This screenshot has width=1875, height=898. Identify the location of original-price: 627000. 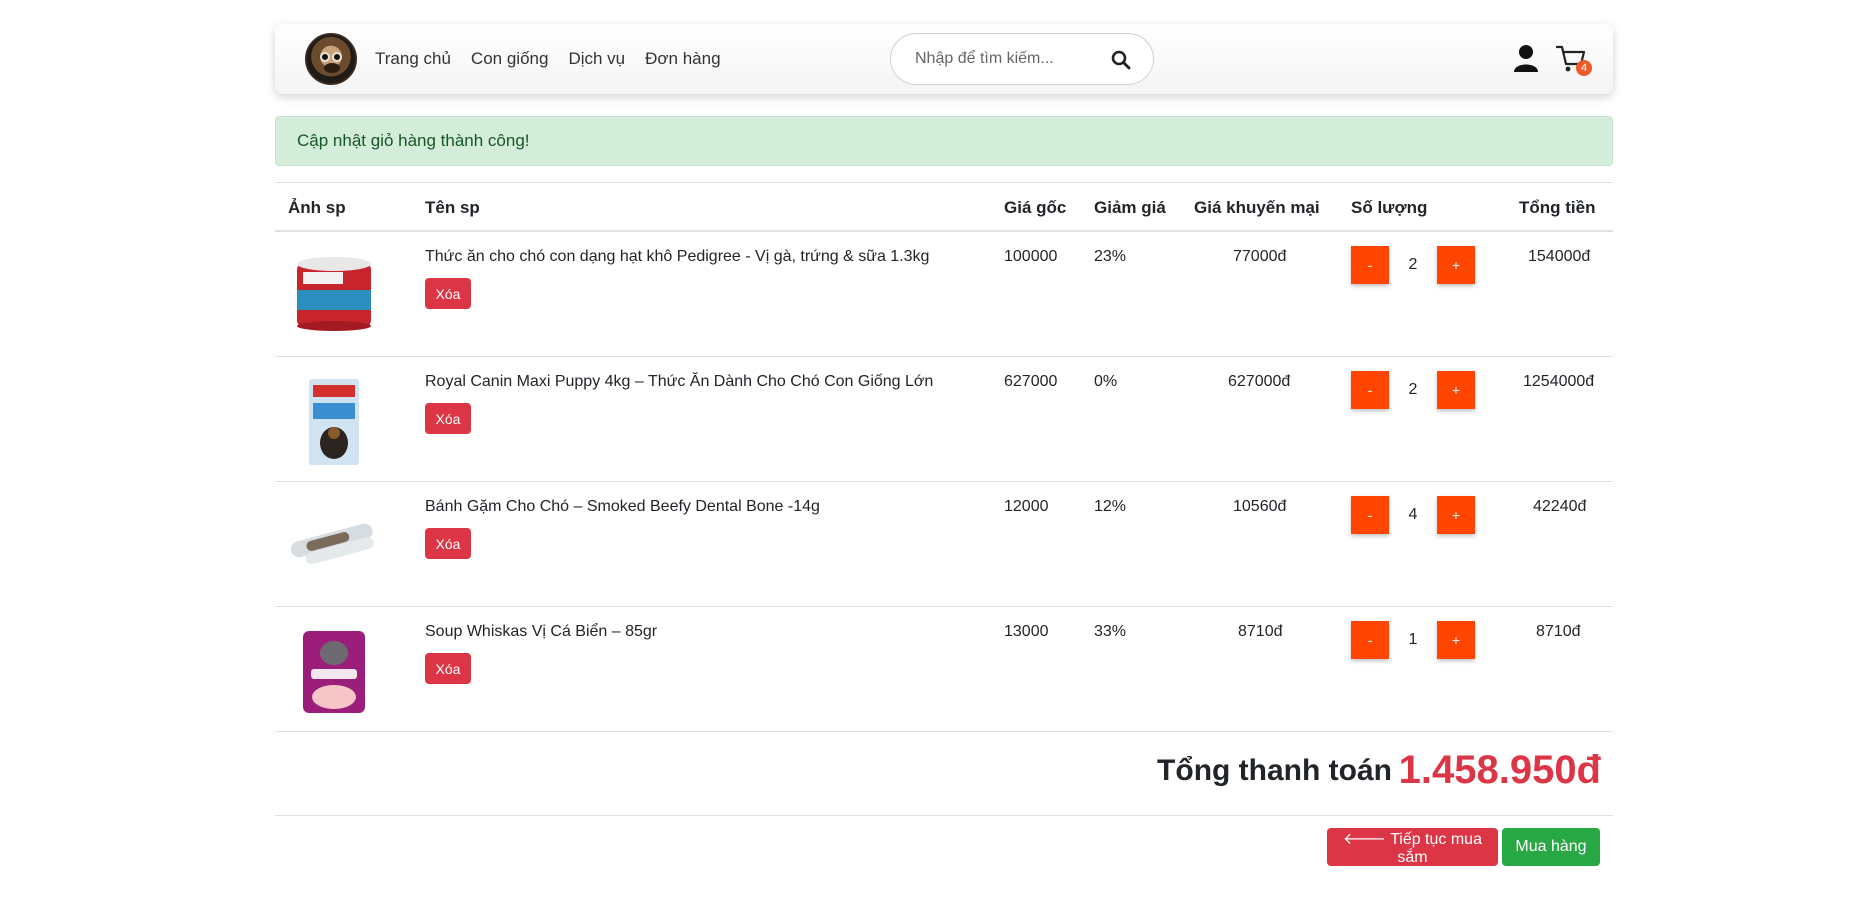
(1031, 381).